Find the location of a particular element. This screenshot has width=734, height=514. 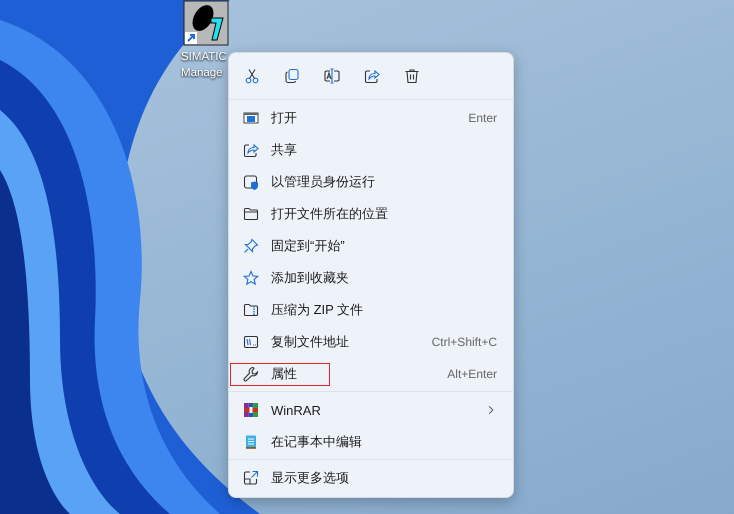

menu-item: 固定到“开始” is located at coordinates (371, 246).